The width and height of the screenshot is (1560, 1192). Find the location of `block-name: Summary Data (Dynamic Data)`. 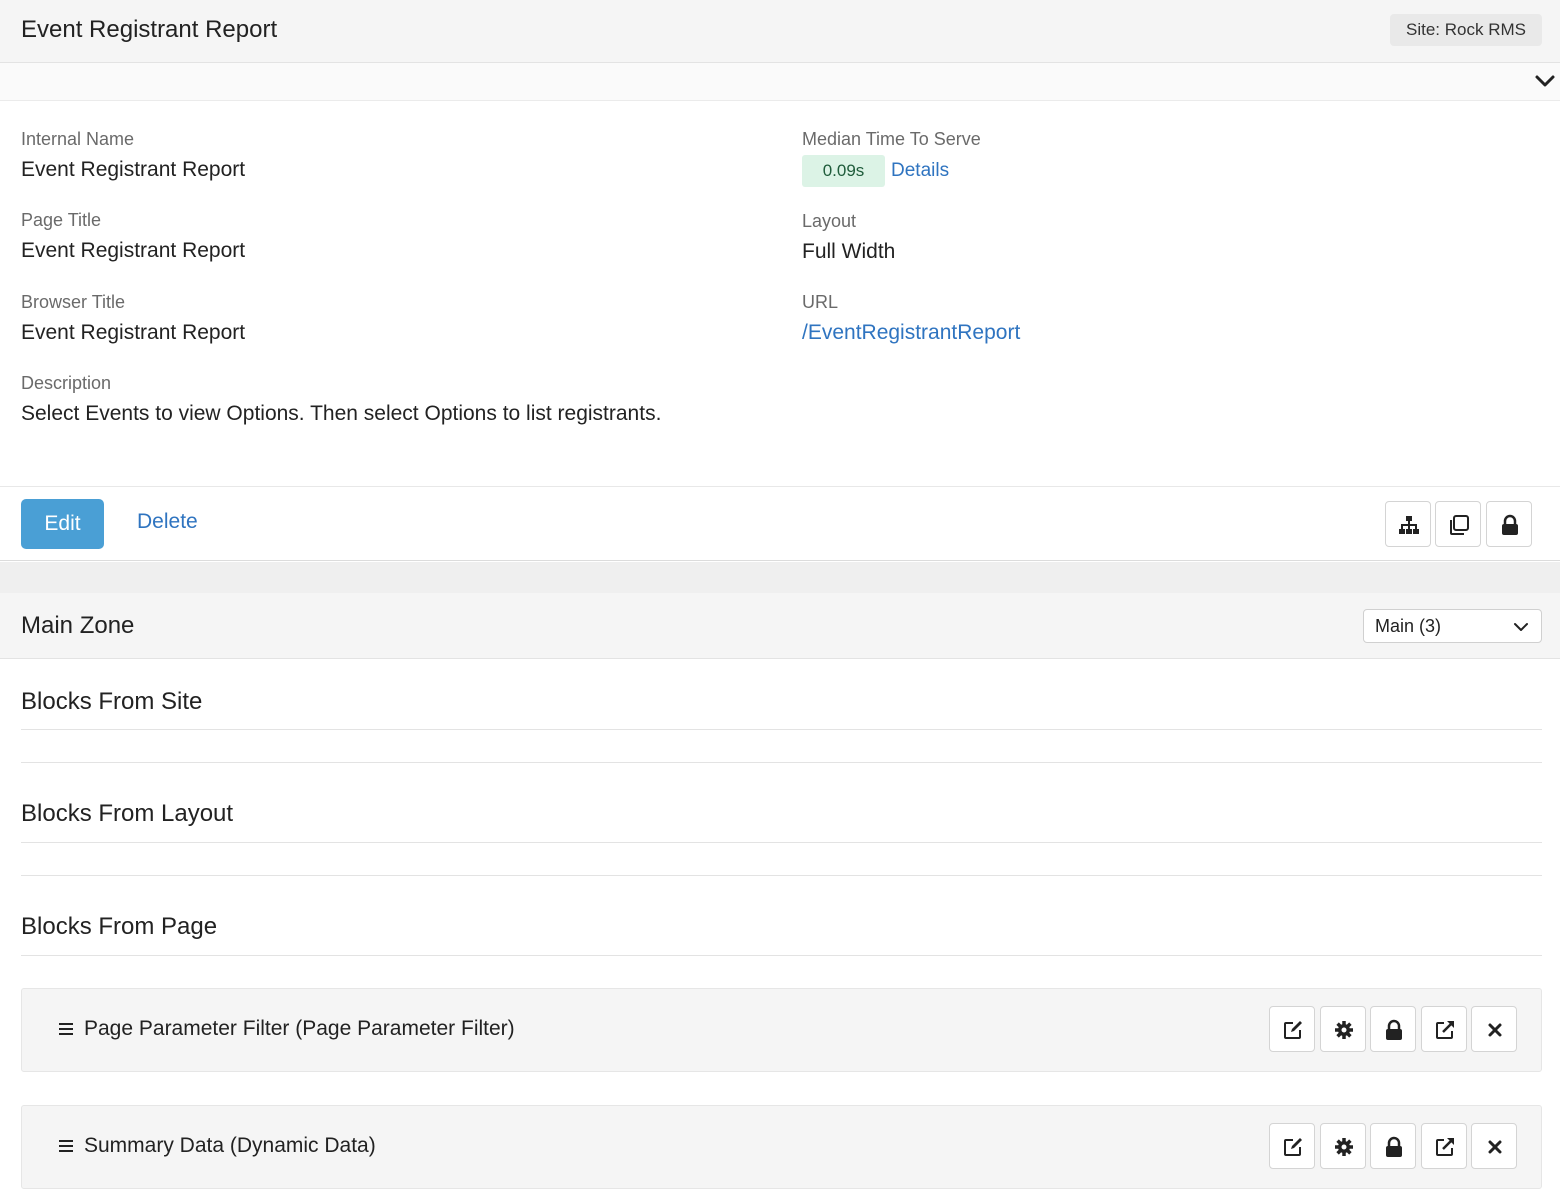

block-name: Summary Data (Dynamic Data) is located at coordinates (230, 1145).